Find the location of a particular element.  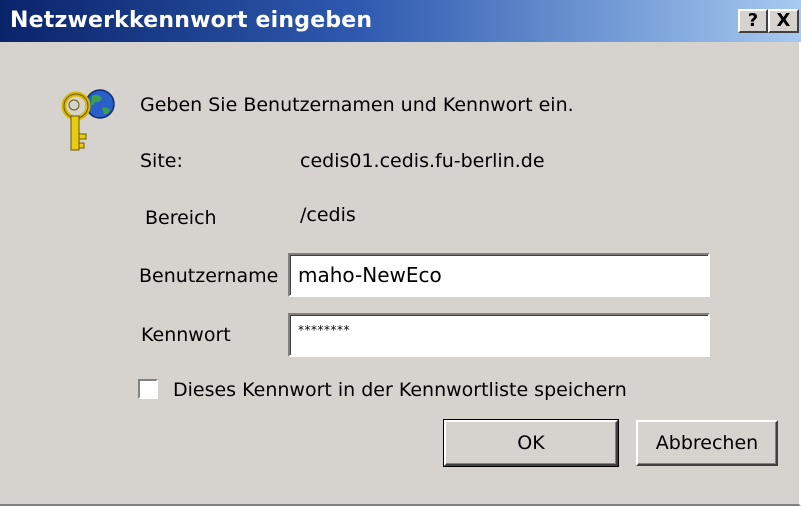

password-label: Kennwort is located at coordinates (186, 335).